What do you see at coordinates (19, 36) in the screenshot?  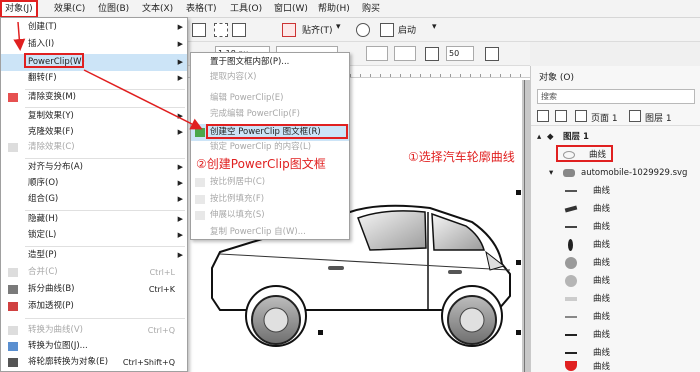 I see `arrow-menu-to-powerclip` at bounding box center [19, 36].